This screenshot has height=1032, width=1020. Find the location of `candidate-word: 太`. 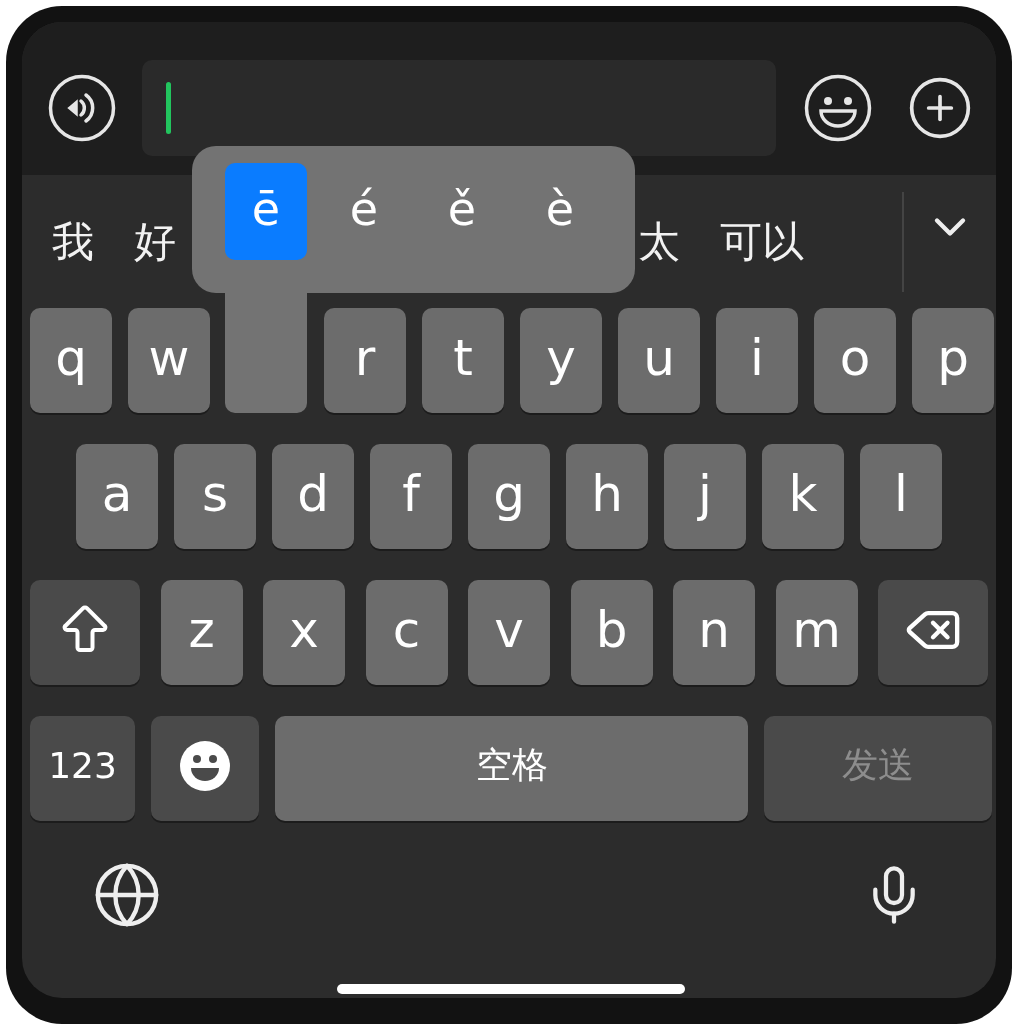

candidate-word: 太 is located at coordinates (659, 241).